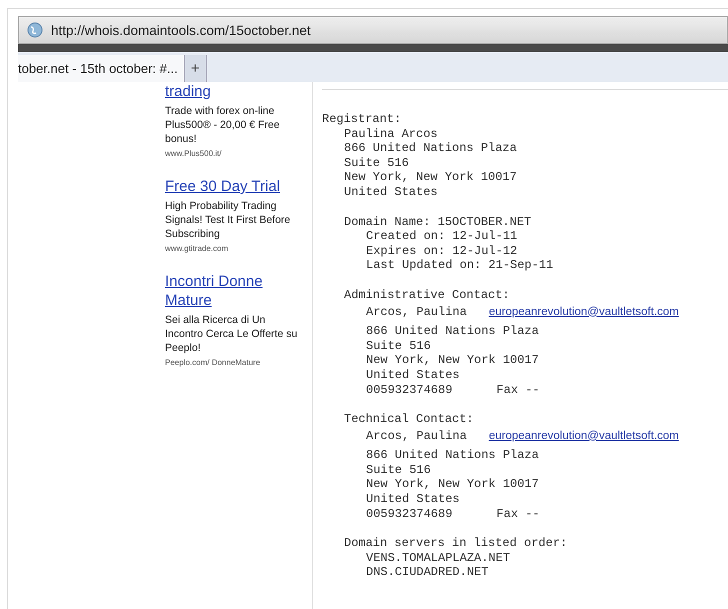 The width and height of the screenshot is (728, 609). Describe the element at coordinates (460, 265) in the screenshot. I see `whois-line: Last Updated on: 21-Sep-11` at that location.